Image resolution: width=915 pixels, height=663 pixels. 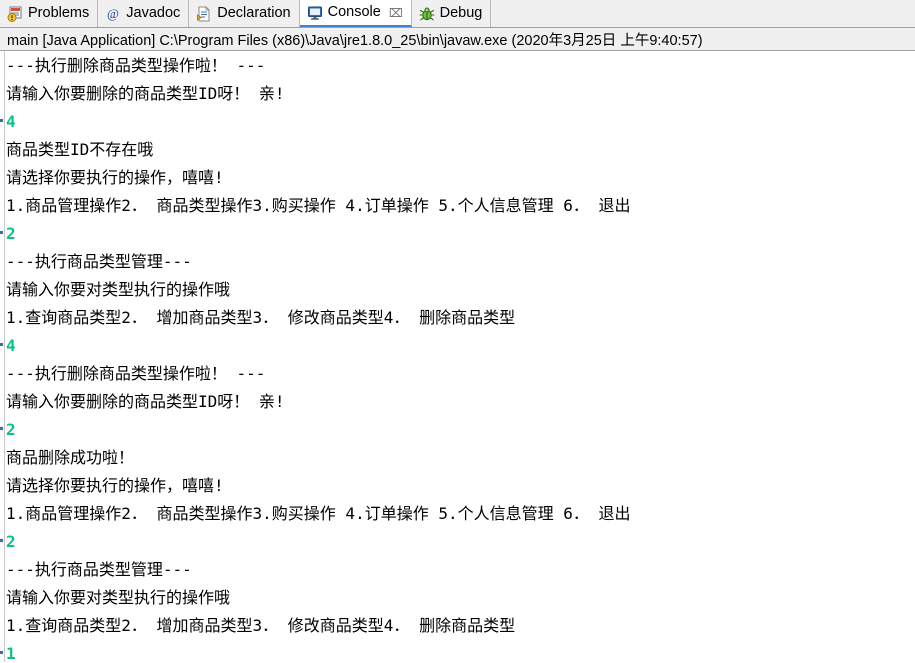 What do you see at coordinates (461, 13) in the screenshot?
I see `tab-label: Debug` at bounding box center [461, 13].